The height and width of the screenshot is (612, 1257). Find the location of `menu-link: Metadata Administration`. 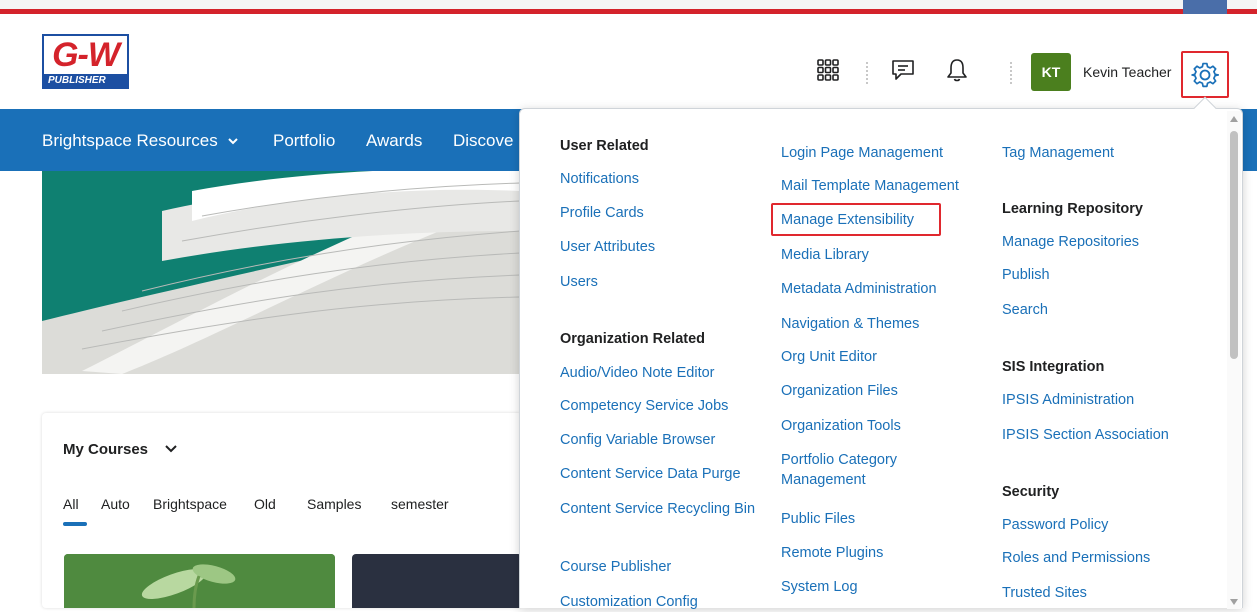

menu-link: Metadata Administration is located at coordinates (859, 289).